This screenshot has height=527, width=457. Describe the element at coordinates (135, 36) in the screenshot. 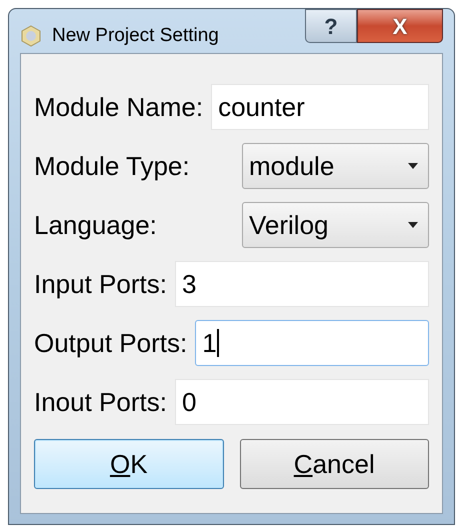

I see `window-title: New Project Setting` at that location.